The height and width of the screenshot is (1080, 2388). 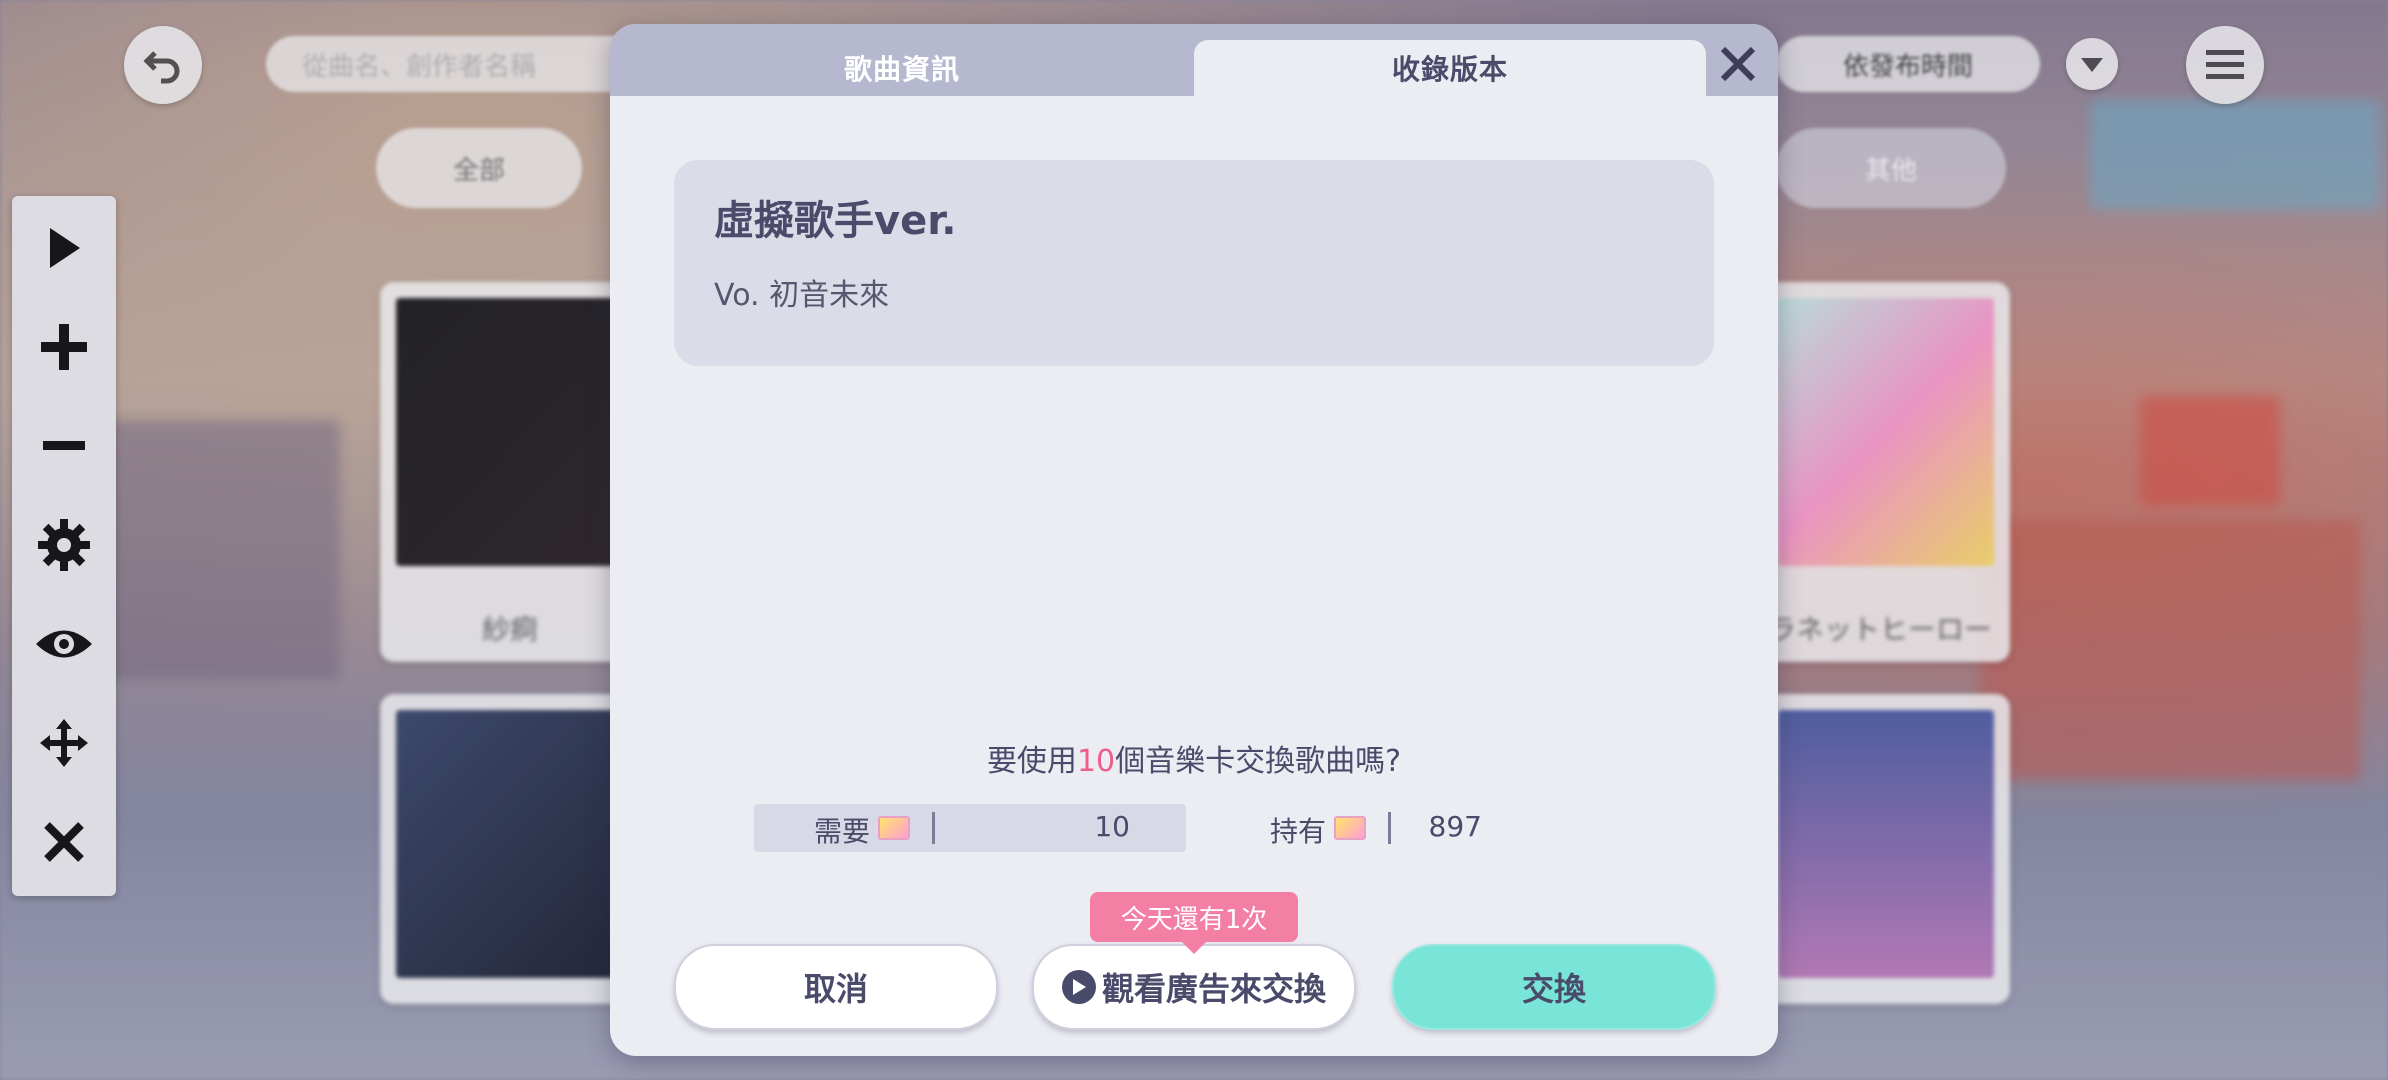 I want to click on owned-cards: 持有 897, so click(x=1426, y=828).